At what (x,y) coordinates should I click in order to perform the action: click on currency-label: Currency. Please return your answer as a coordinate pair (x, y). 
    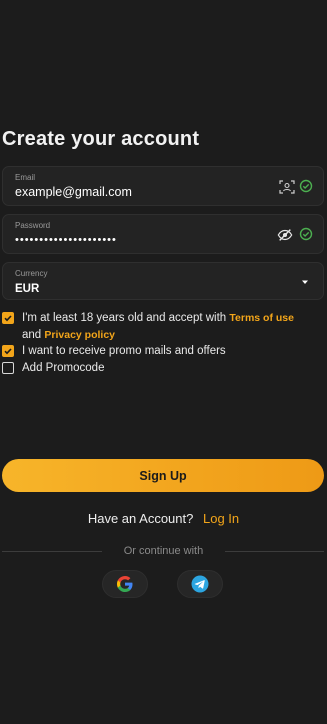
    Looking at the image, I should click on (31, 273).